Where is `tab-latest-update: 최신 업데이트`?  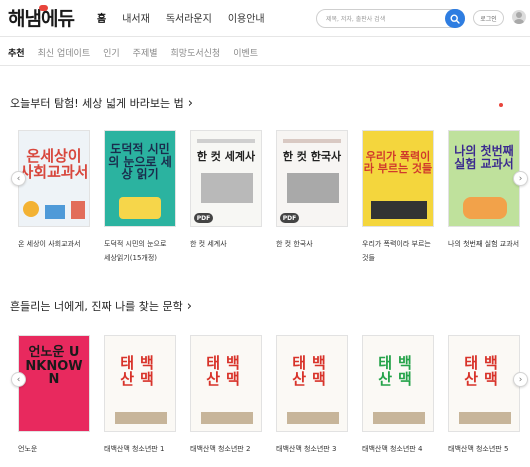 tab-latest-update: 최신 업데이트 is located at coordinates (64, 52).